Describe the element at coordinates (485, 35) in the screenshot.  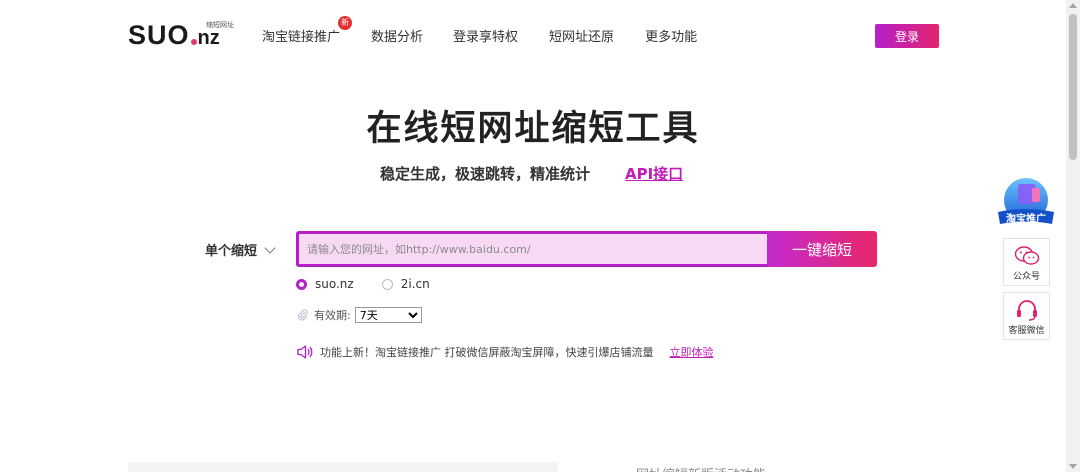
I see `nav-login-privileges: 登录享特权` at that location.